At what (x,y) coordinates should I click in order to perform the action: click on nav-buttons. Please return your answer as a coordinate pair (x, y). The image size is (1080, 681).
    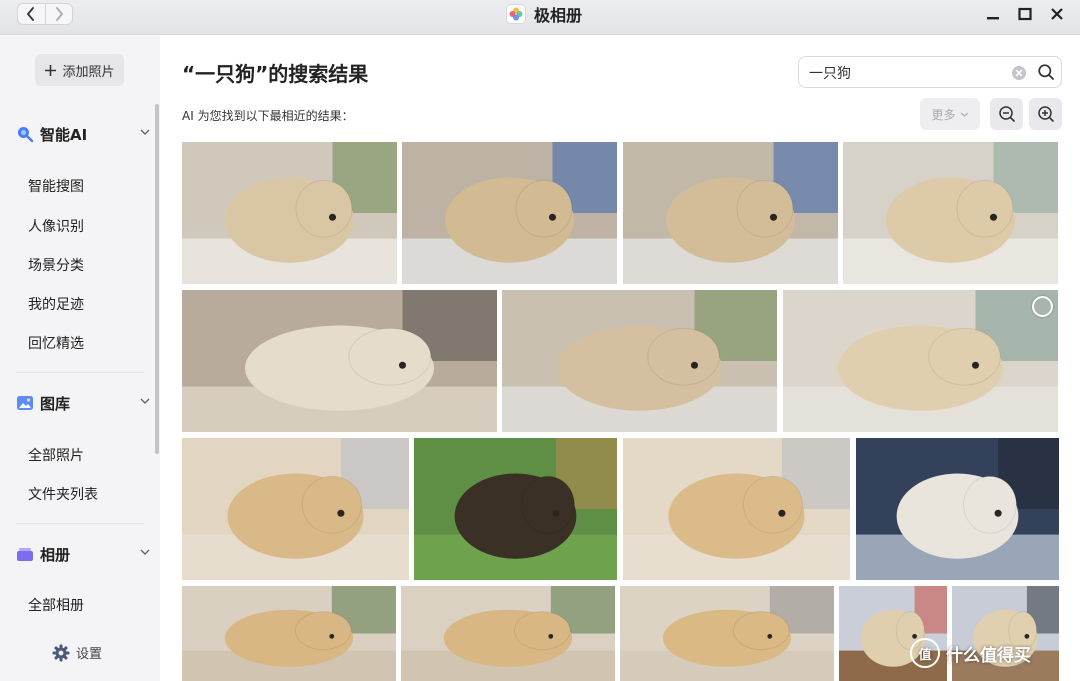
    Looking at the image, I should click on (45, 14).